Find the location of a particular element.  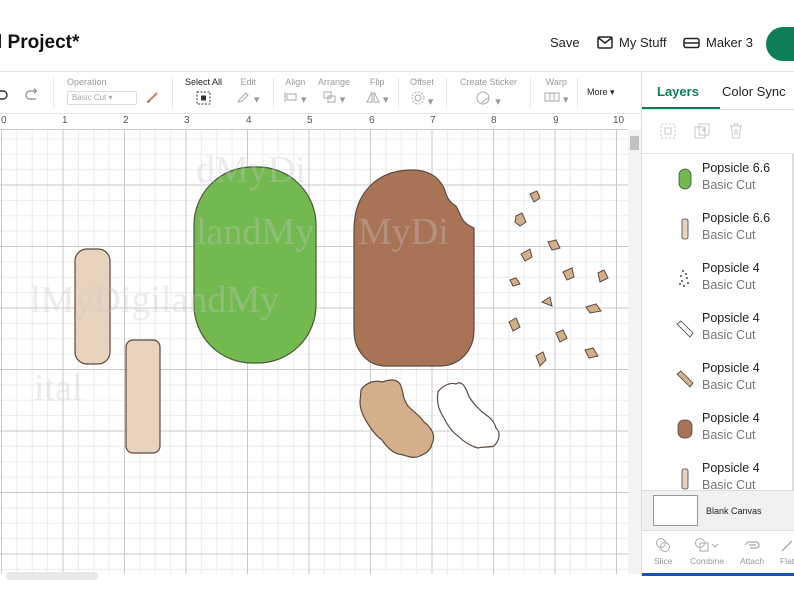

flip-group: Flip ▾ is located at coordinates (377, 91).